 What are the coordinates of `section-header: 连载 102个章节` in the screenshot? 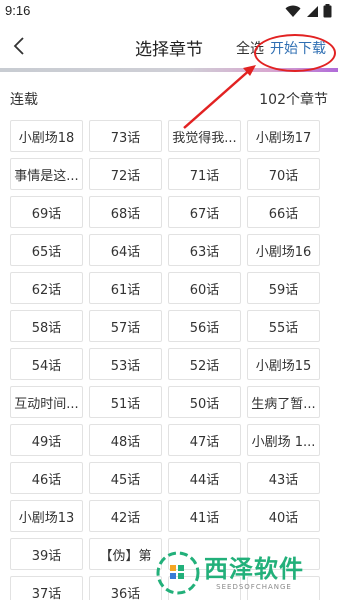 It's located at (169, 98).